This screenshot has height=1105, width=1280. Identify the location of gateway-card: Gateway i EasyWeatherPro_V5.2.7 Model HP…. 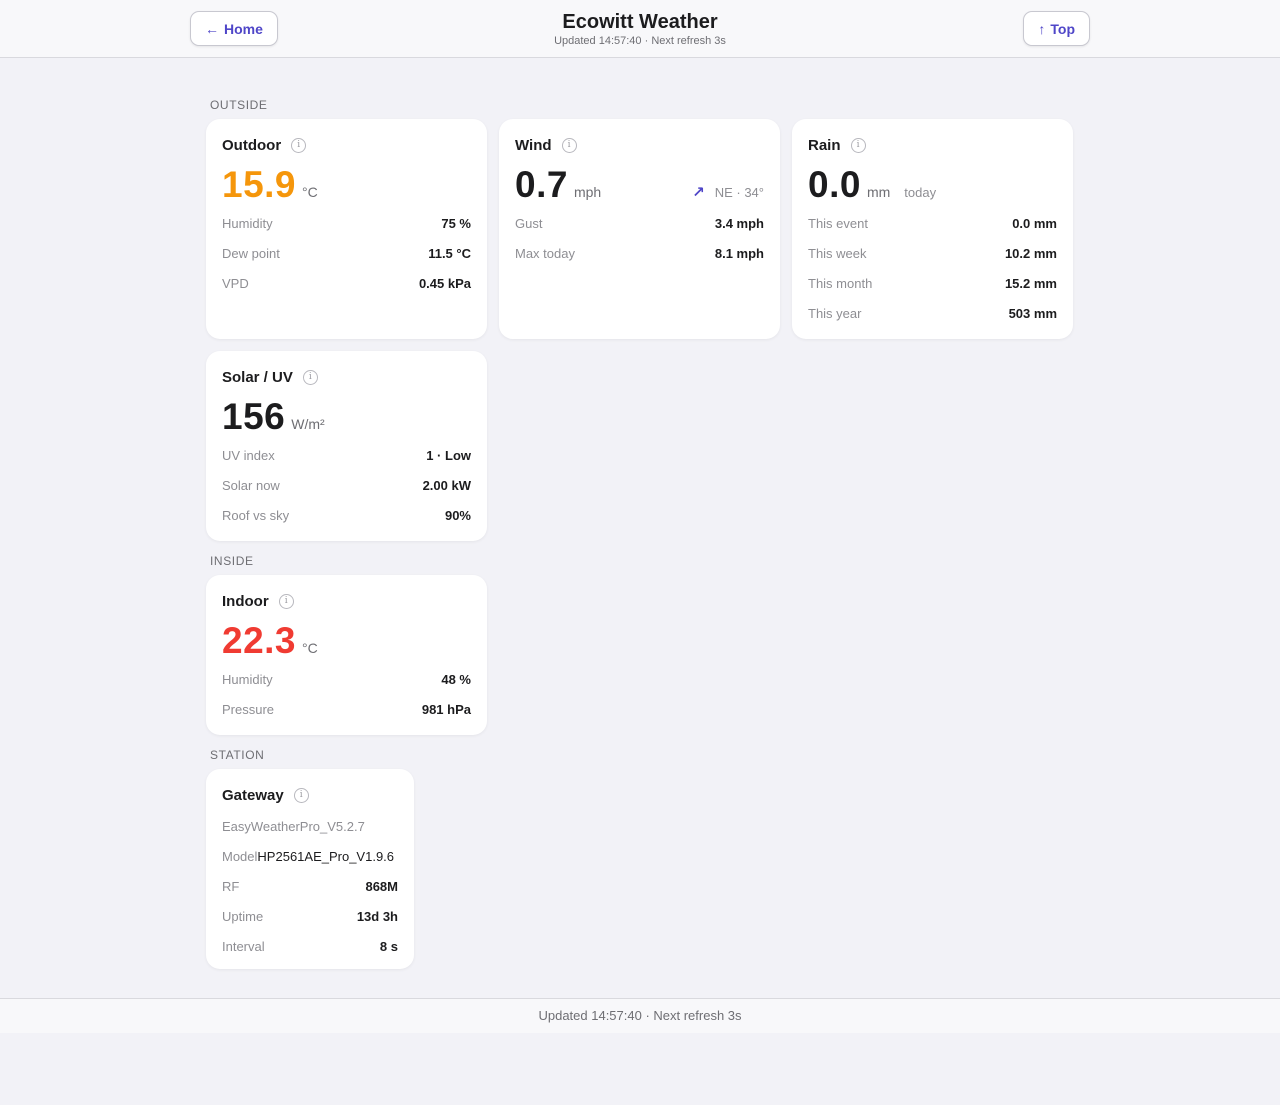
(310, 869).